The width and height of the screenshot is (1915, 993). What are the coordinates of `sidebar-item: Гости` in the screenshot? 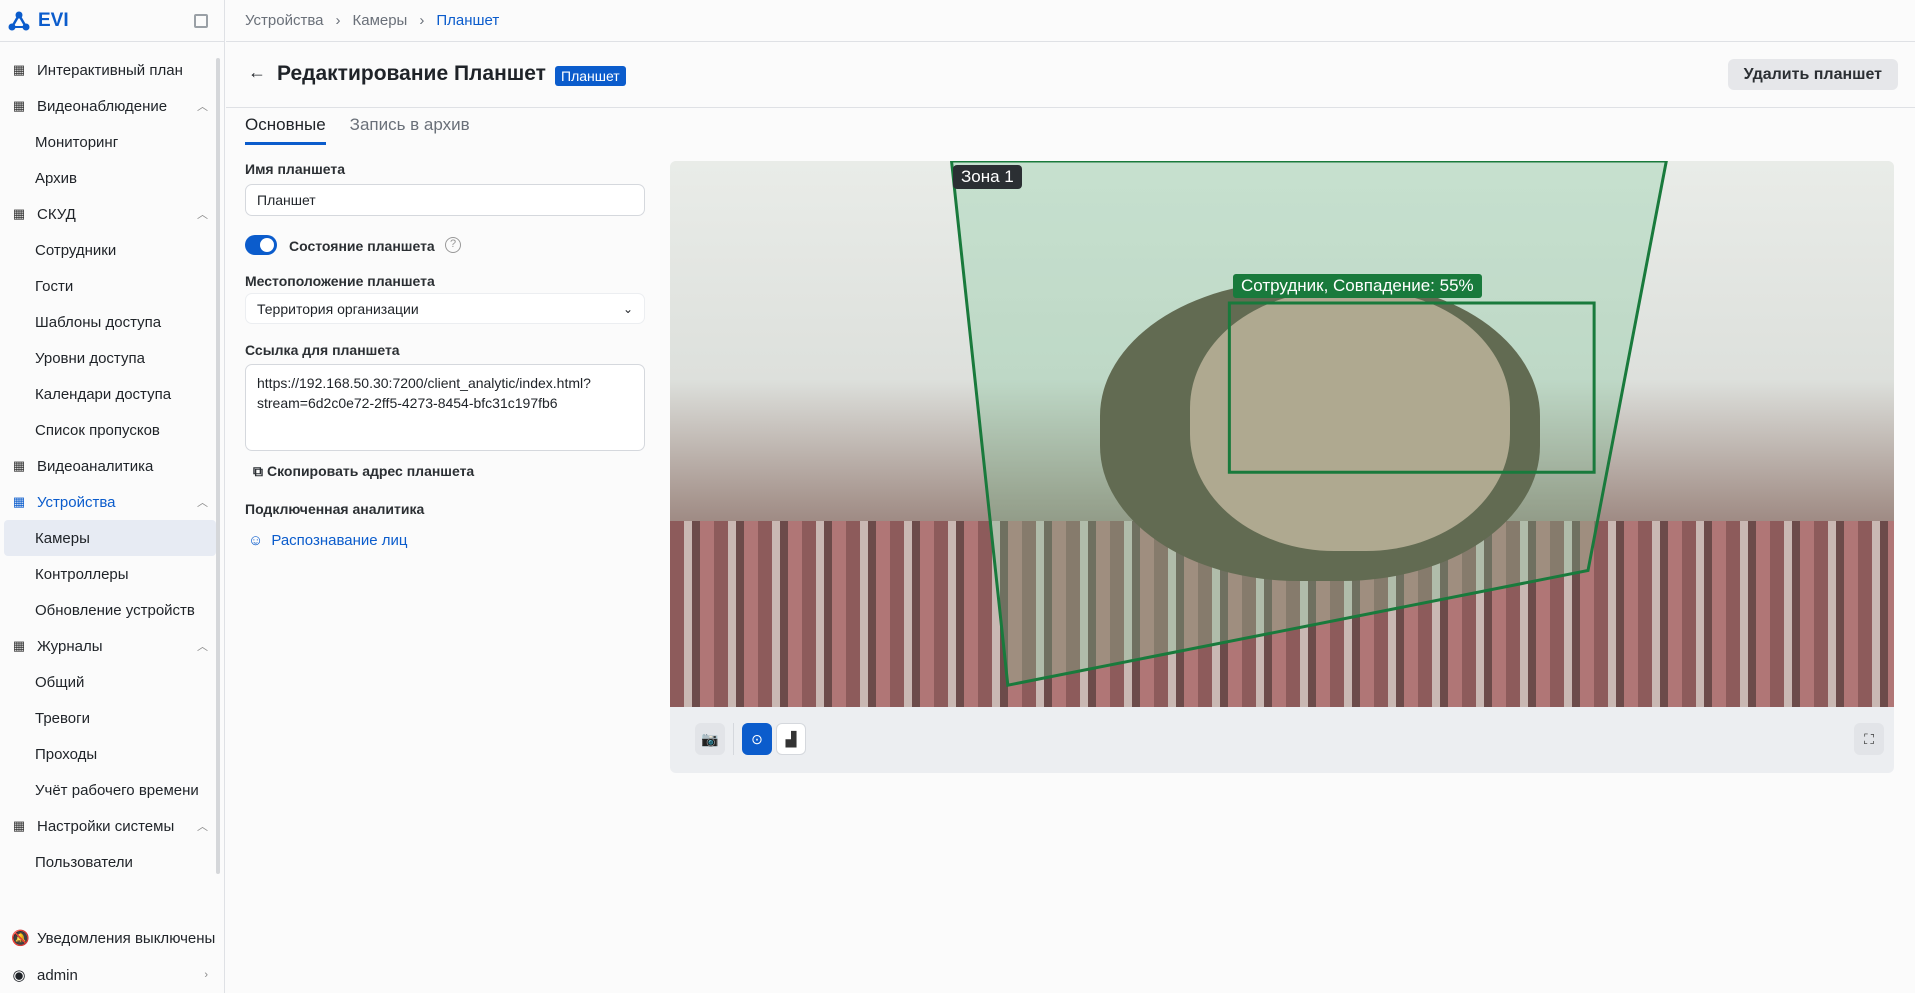 It's located at (109, 286).